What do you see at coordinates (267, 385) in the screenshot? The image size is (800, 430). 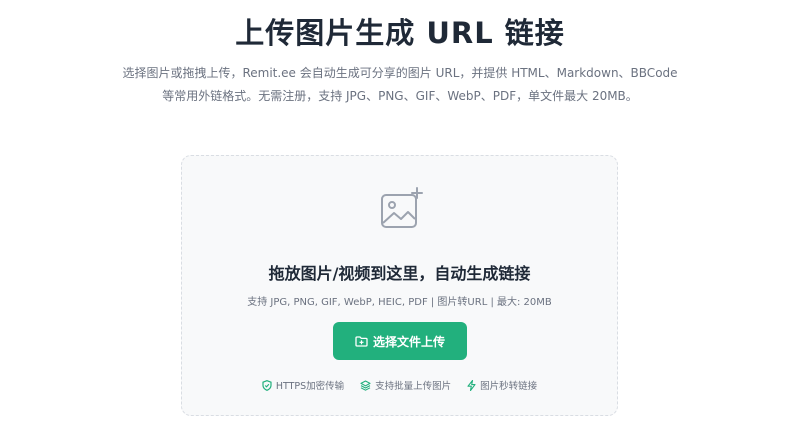 I see `shield-icon` at bounding box center [267, 385].